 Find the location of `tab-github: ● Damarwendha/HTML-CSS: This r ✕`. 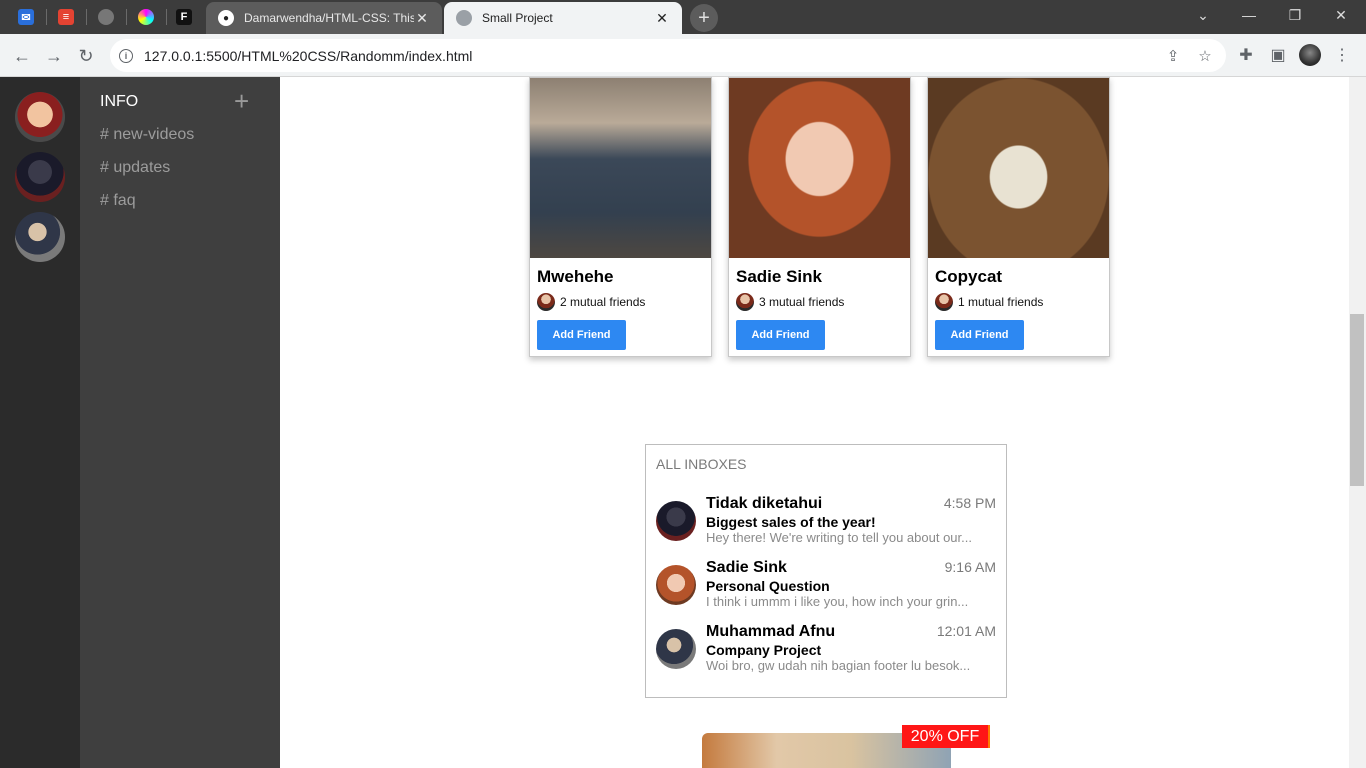

tab-github: ● Damarwendha/HTML-CSS: This r ✕ is located at coordinates (324, 18).